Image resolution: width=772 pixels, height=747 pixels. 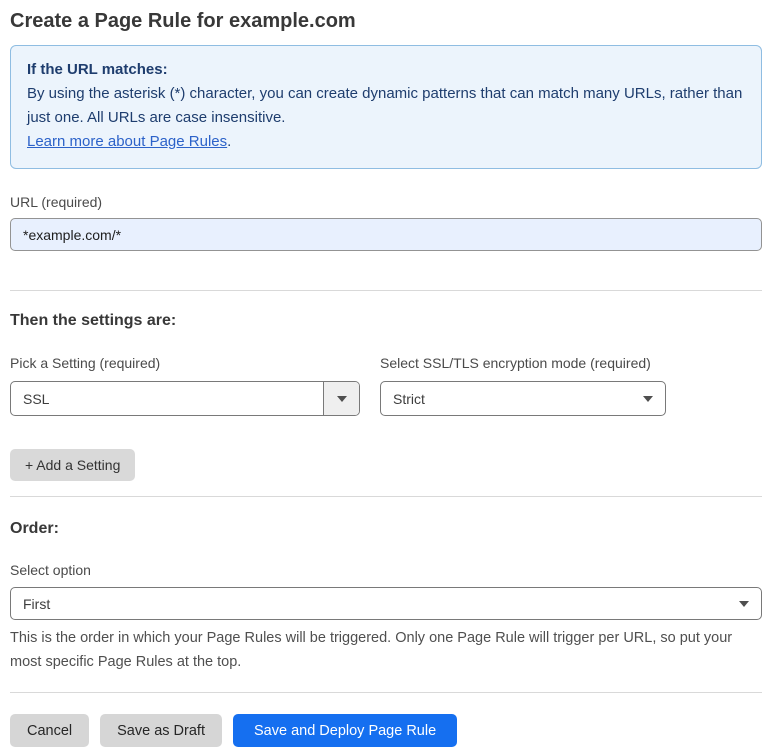 What do you see at coordinates (85, 363) in the screenshot?
I see `pick-setting-label: Pick a Setting (required)` at bounding box center [85, 363].